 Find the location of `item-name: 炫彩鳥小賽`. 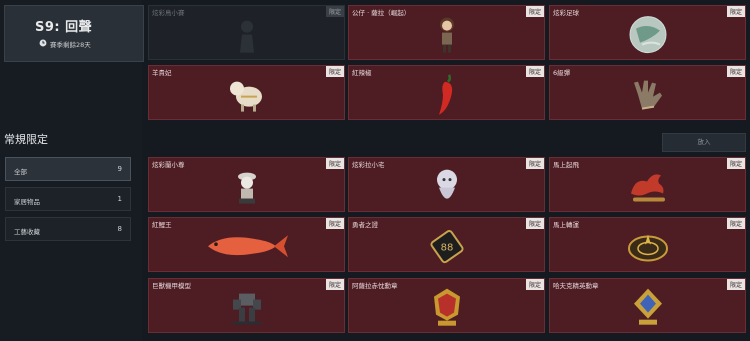

item-name: 炫彩鳥小賽 is located at coordinates (168, 13).